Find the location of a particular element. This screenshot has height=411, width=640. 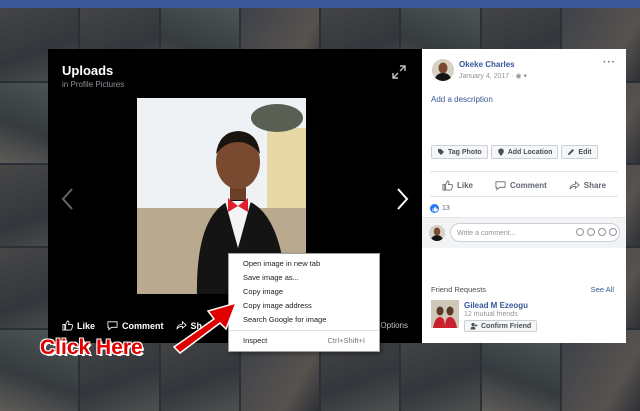

menu-item-search-google: Search Google for image is located at coordinates (304, 320).